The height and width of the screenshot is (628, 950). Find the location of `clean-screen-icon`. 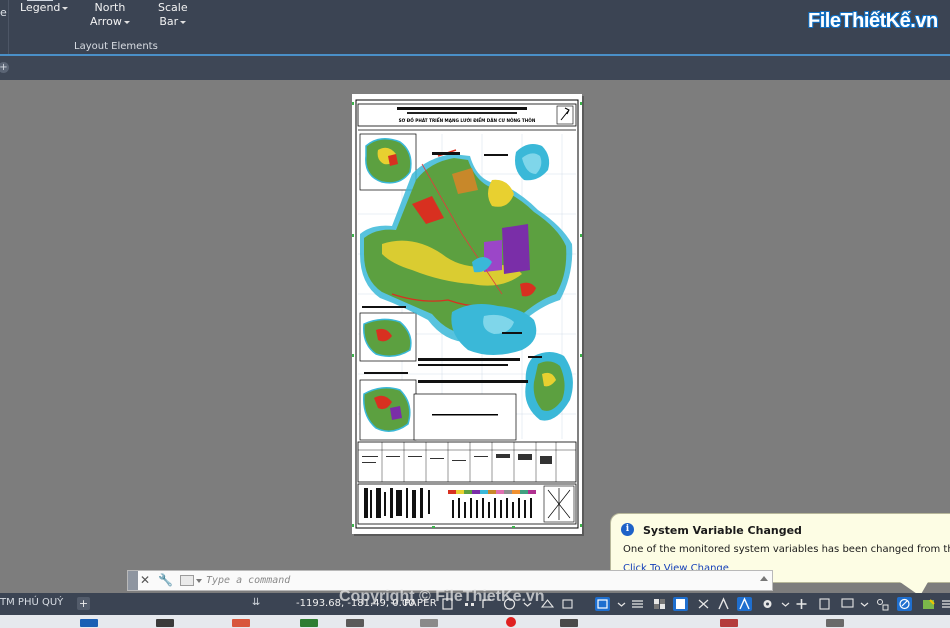

clean-screen-icon is located at coordinates (904, 604).